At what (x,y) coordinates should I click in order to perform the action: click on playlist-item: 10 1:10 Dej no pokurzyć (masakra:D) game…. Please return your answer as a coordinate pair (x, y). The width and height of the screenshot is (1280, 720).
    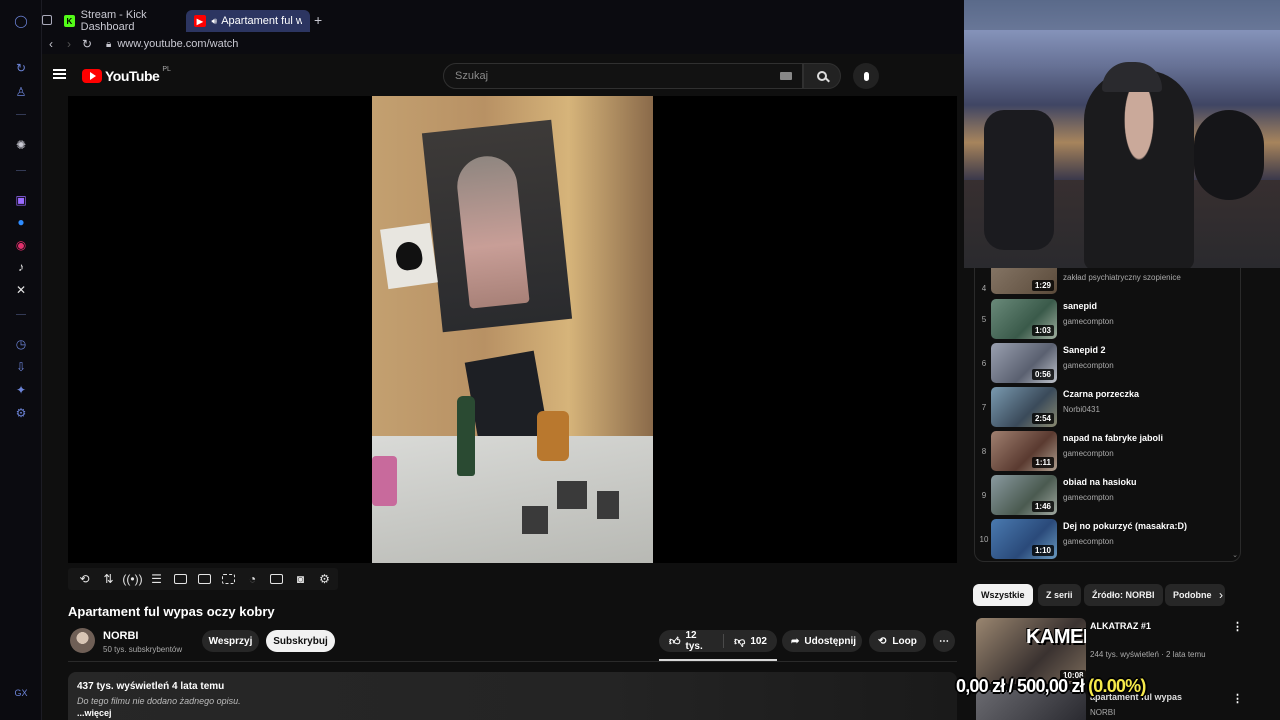
    Looking at the image, I should click on (1107, 540).